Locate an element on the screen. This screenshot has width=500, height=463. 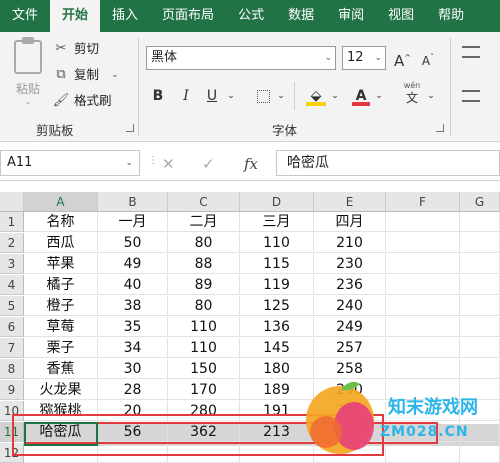
cell-e3: 230 is located at coordinates (350, 264).